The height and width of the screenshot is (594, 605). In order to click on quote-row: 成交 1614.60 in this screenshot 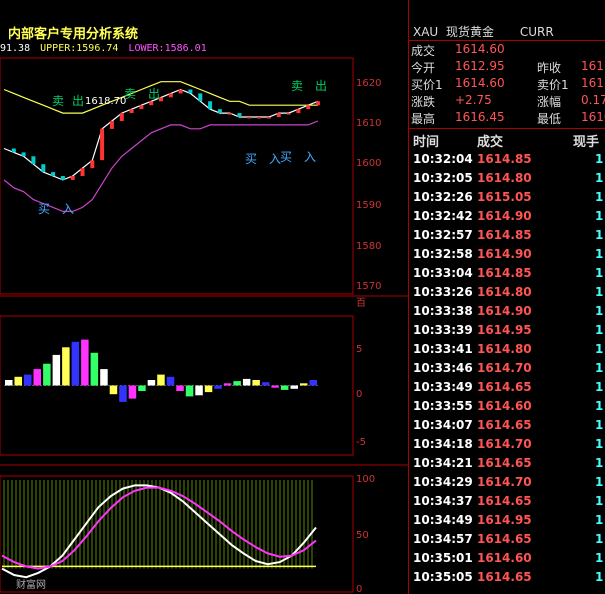, I will do `click(507, 51)`.